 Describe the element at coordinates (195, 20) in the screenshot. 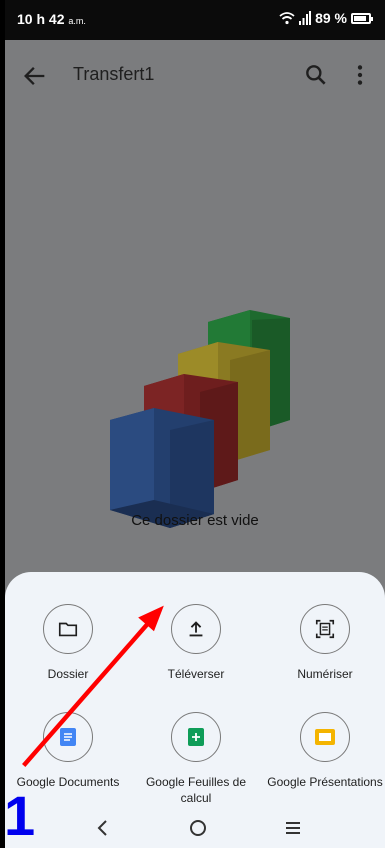

I see `status-bar: 10 h 42 a.m. 89 %` at that location.